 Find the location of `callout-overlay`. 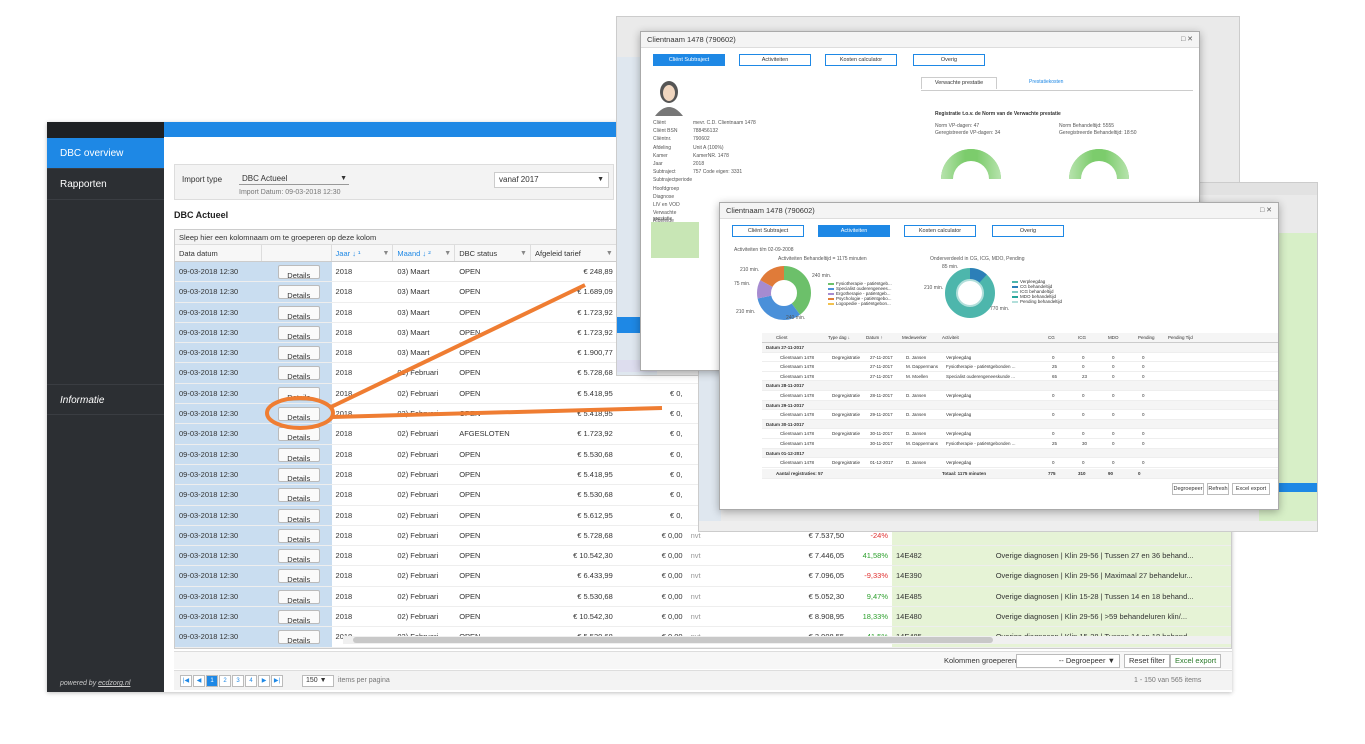

callout-overlay is located at coordinates (464, 356).